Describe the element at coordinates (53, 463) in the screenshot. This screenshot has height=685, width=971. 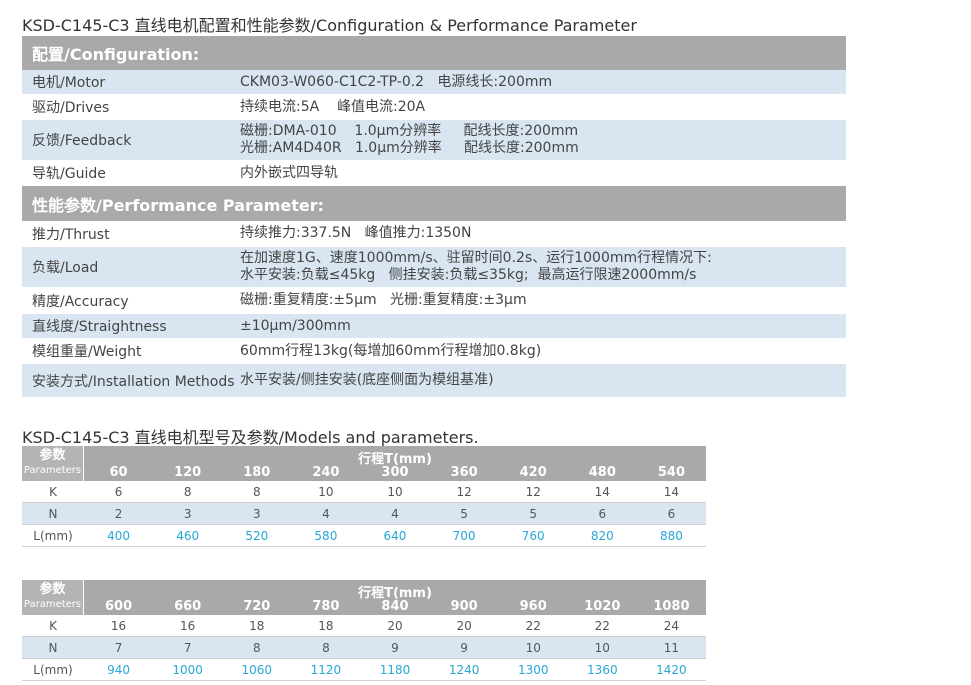
I see `parameters-header-cell: 参数 Parameters` at that location.